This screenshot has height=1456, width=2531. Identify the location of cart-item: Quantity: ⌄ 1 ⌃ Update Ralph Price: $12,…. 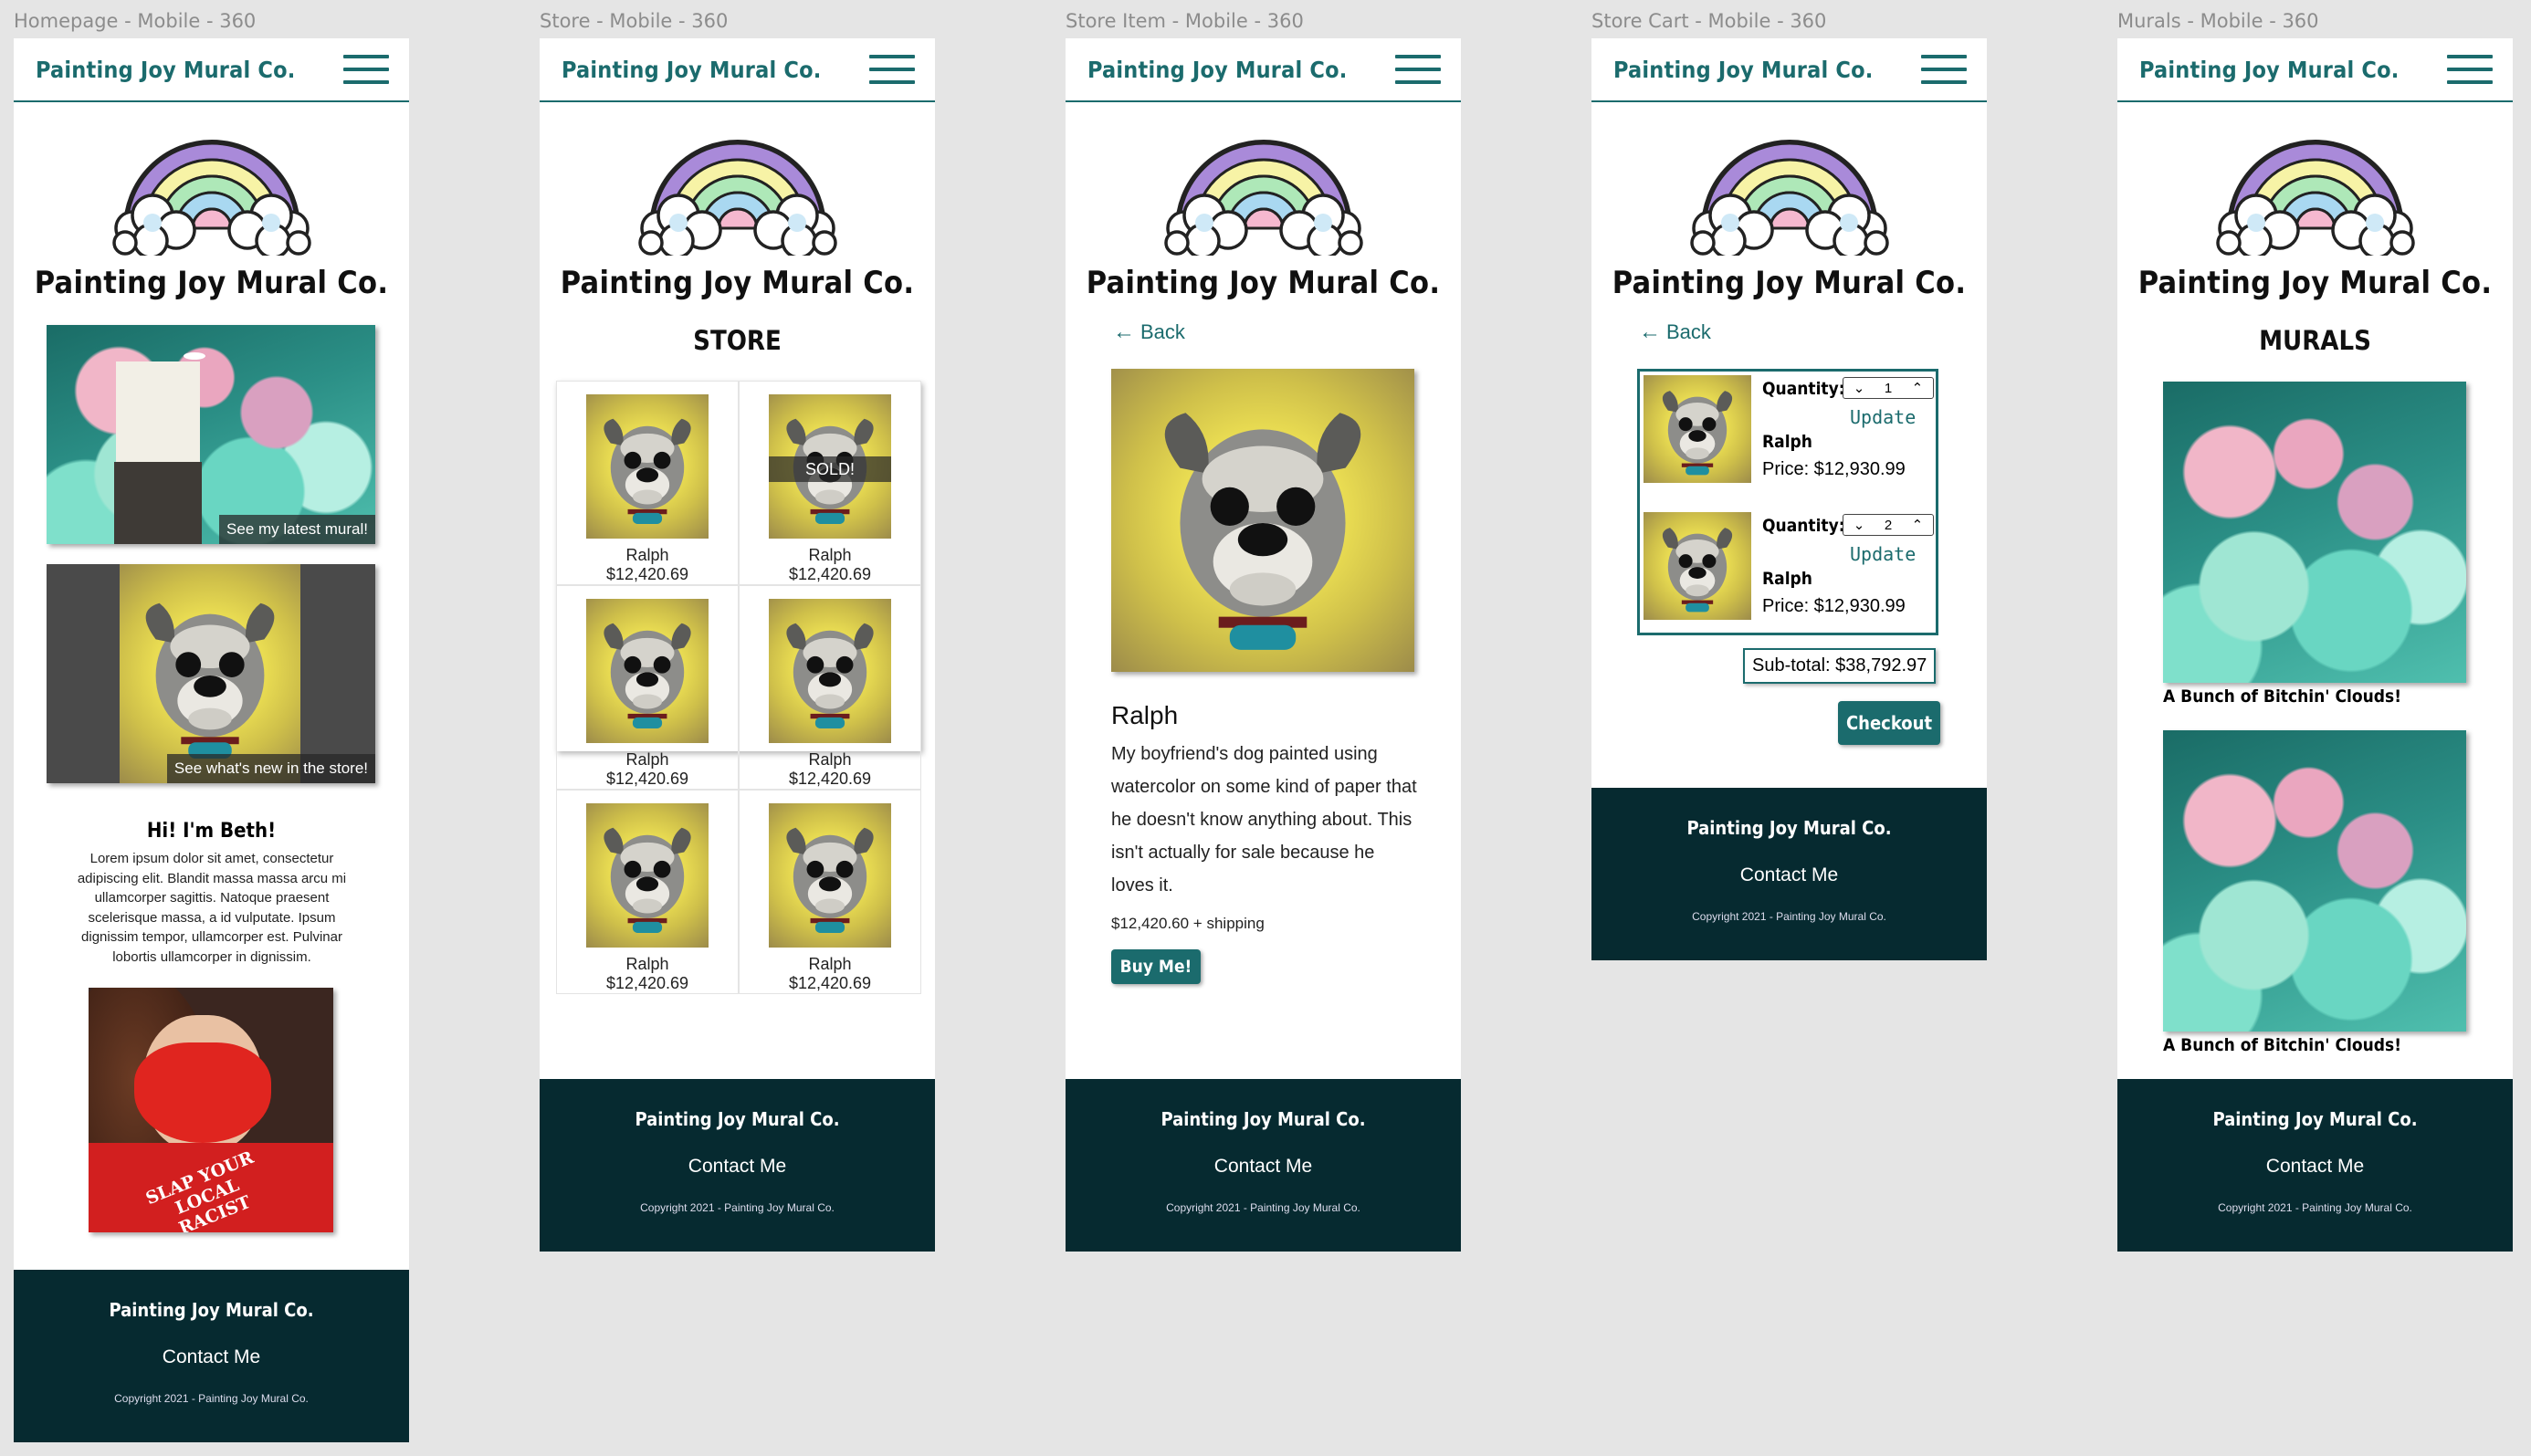
(1789, 435).